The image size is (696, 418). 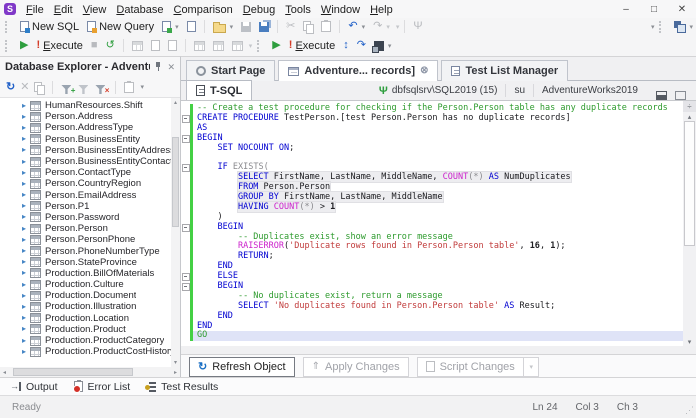 What do you see at coordinates (438, 90) in the screenshot?
I see `connection-server: Ψ dbfsqlsrv\SQL2019 (15)` at bounding box center [438, 90].